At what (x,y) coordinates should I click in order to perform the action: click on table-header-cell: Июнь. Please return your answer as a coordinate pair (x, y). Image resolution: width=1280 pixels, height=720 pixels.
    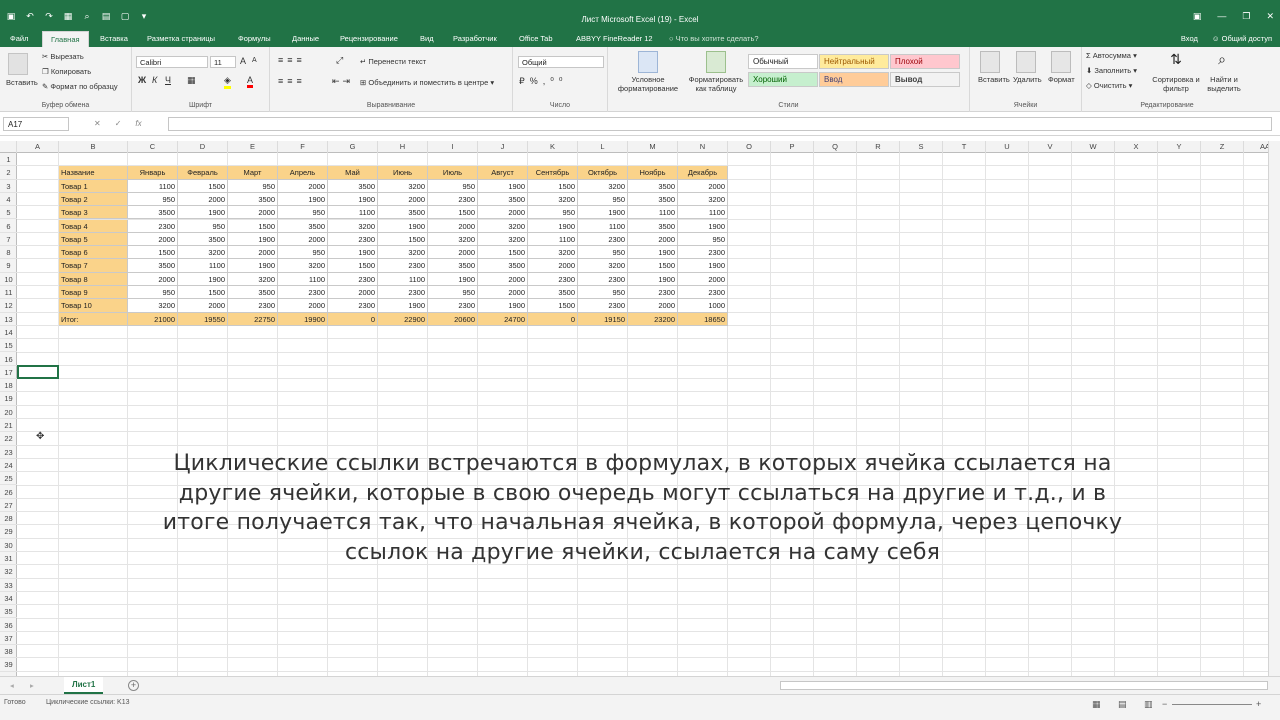
    Looking at the image, I should click on (403, 173).